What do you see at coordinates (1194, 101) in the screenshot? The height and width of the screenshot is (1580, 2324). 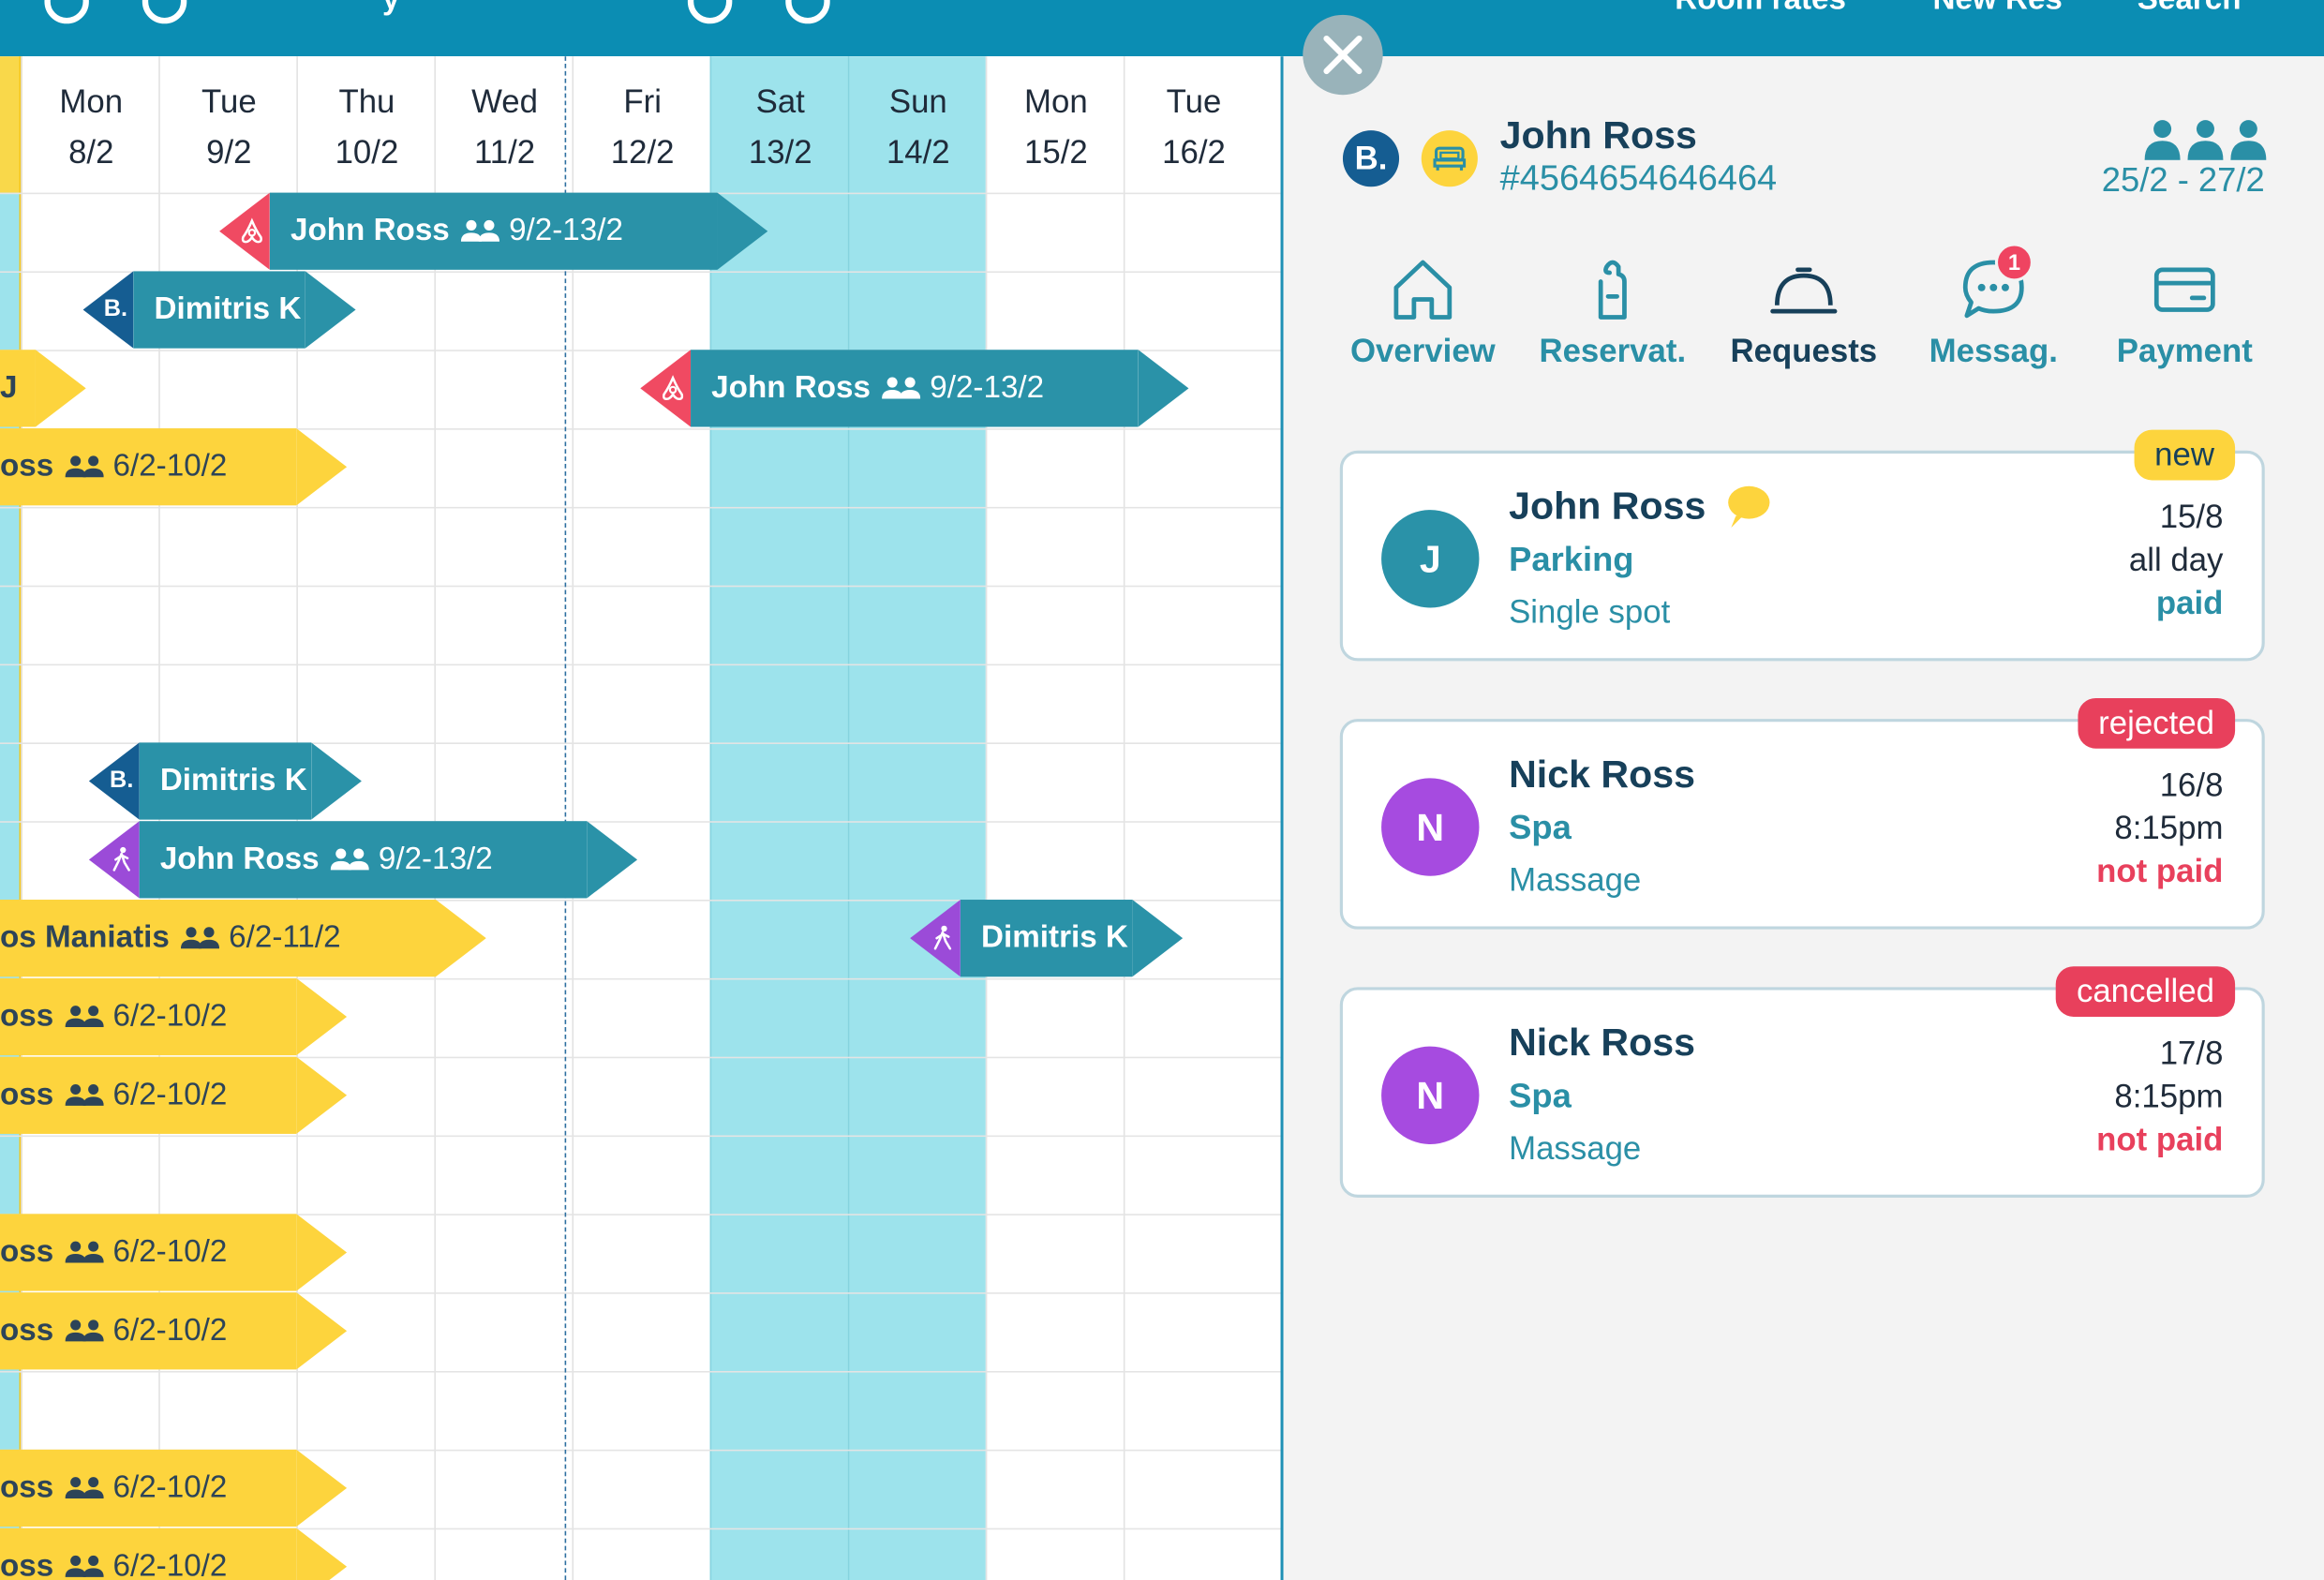 I see `day-of-week: Tue` at bounding box center [1194, 101].